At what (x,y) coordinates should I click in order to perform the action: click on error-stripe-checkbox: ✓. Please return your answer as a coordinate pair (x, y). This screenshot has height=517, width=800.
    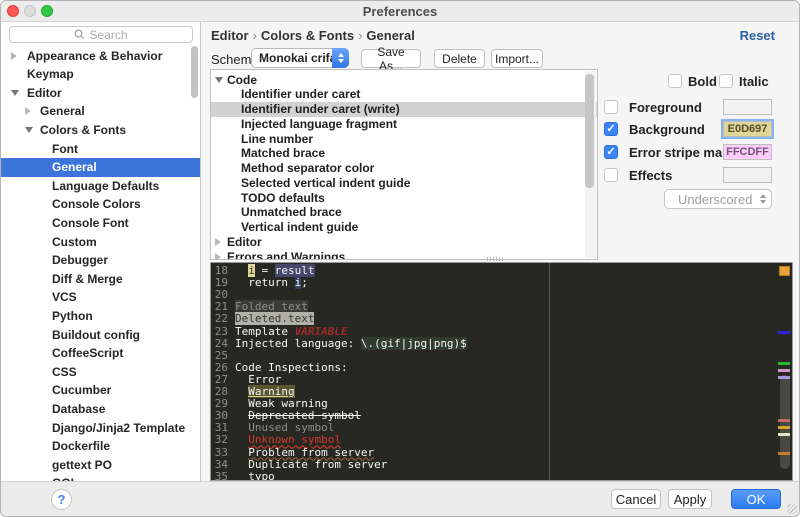
    Looking at the image, I should click on (611, 152).